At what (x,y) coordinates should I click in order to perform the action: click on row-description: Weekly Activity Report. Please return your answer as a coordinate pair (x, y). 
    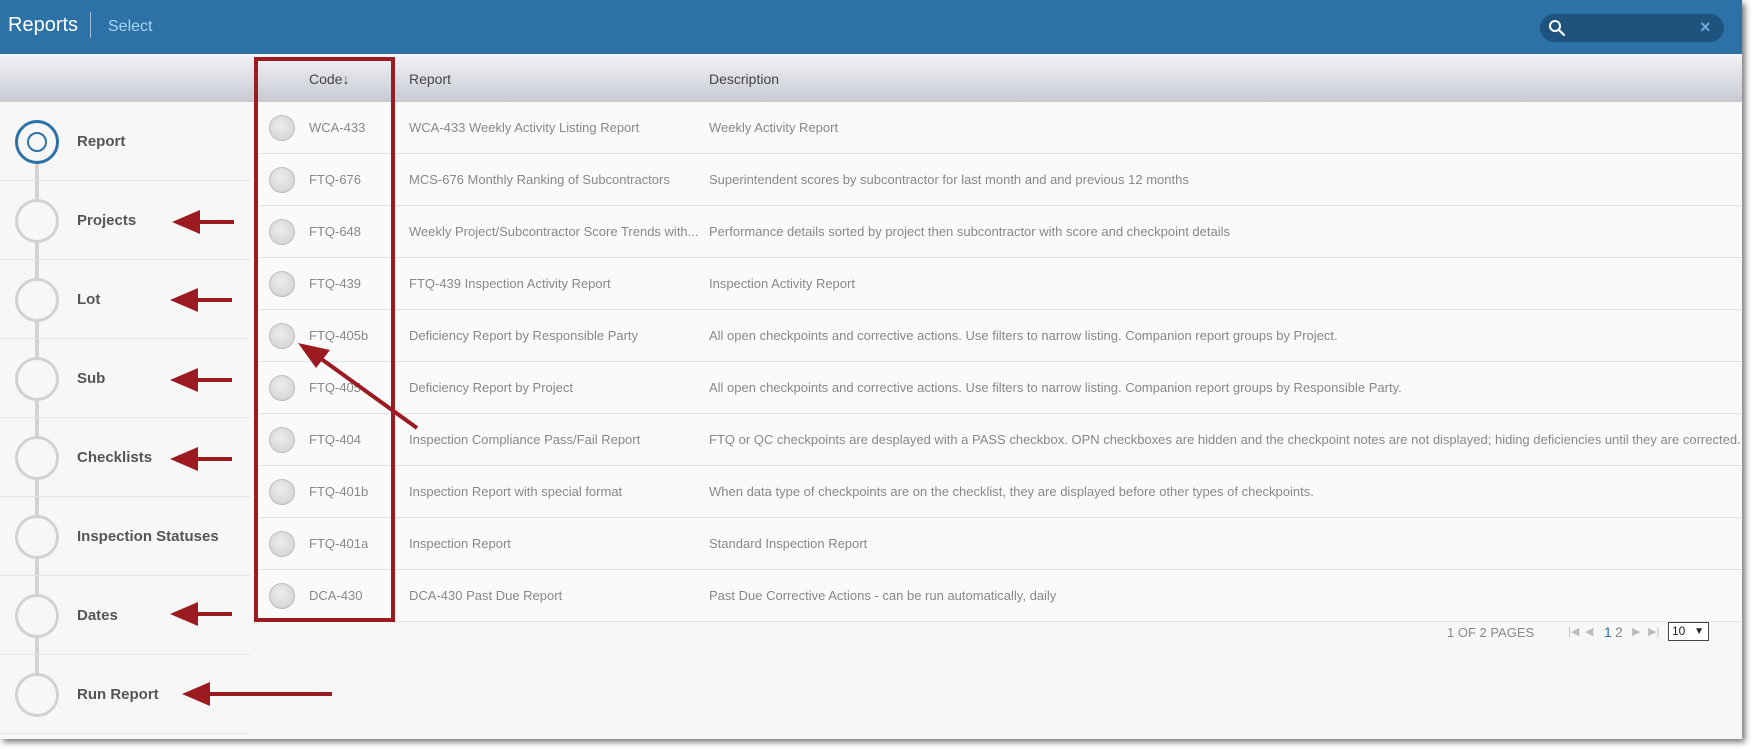
    Looking at the image, I should click on (774, 127).